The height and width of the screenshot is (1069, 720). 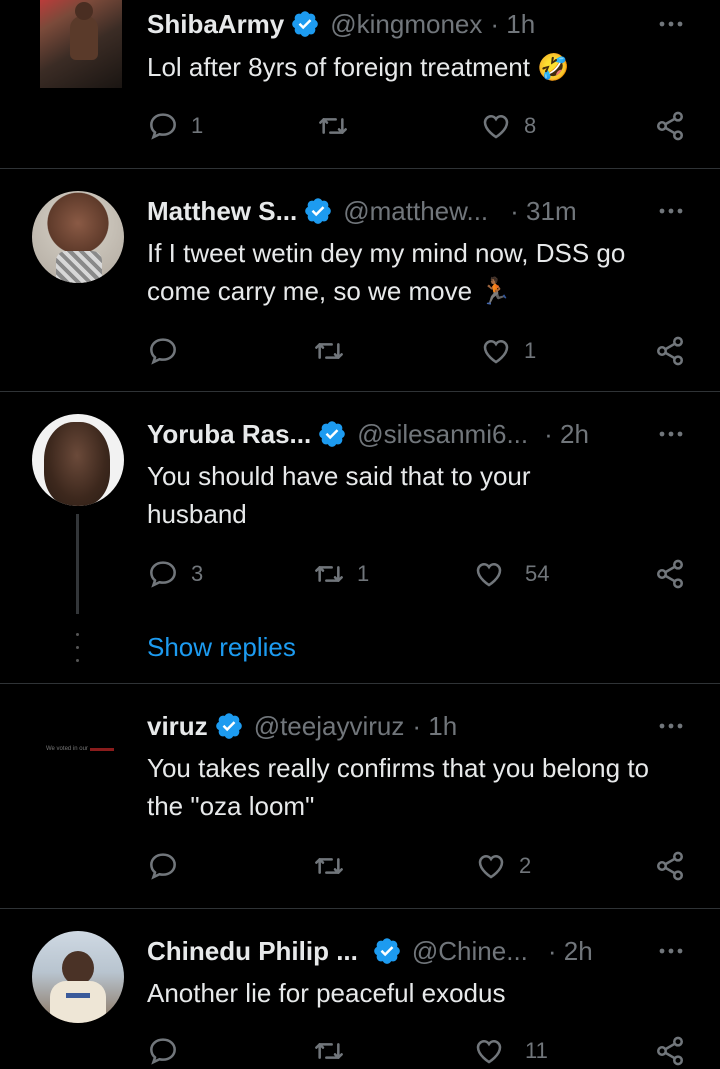 What do you see at coordinates (536, 1050) in the screenshot?
I see `like-count: 11` at bounding box center [536, 1050].